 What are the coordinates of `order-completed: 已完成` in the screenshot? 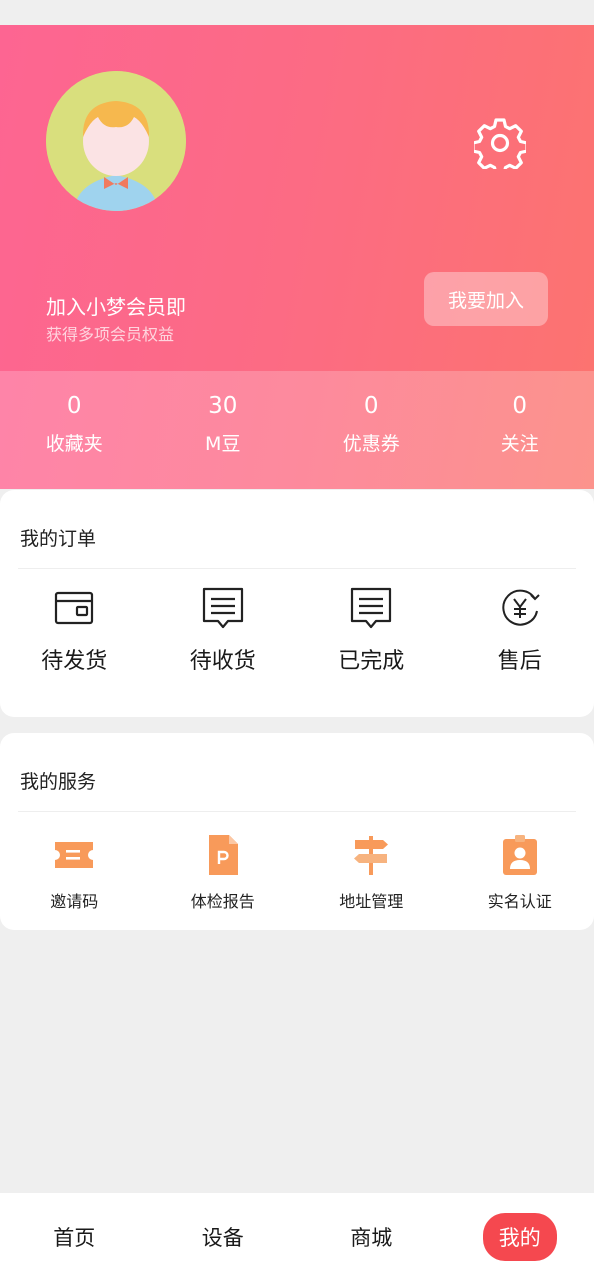 It's located at (371, 622).